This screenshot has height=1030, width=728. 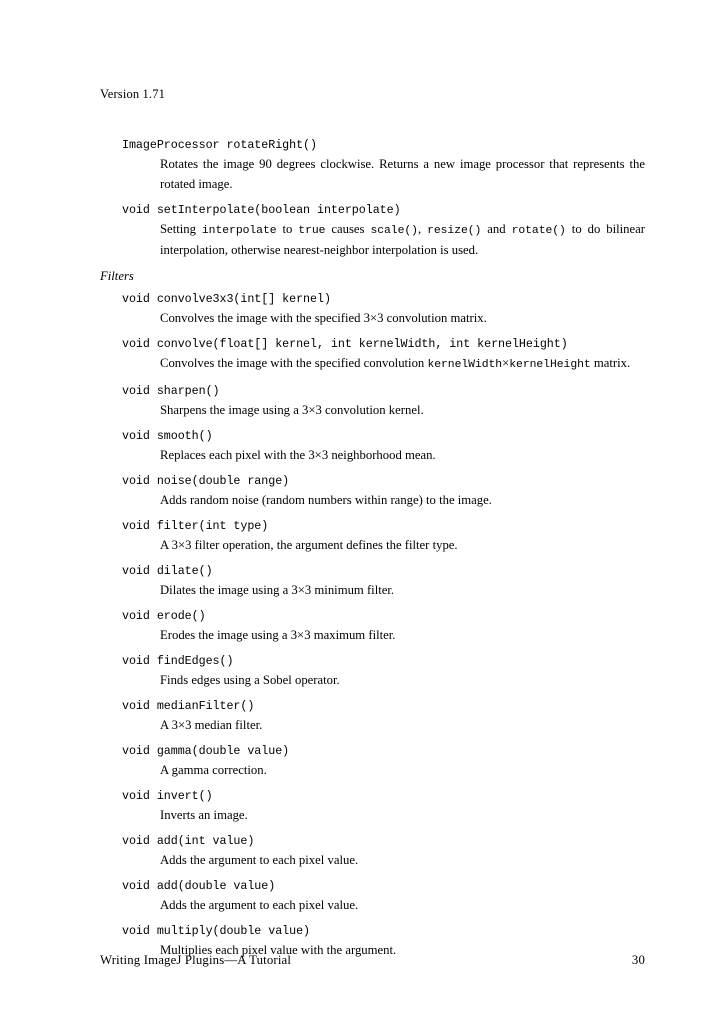 I want to click on method-description: Finds edges using a Sobel operator., so click(x=250, y=679).